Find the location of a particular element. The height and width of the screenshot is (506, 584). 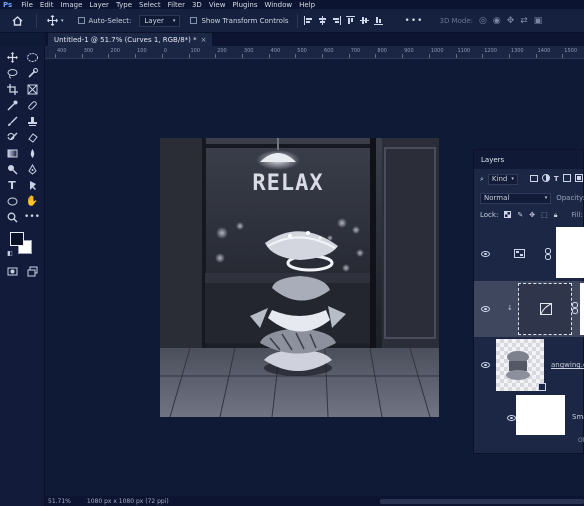

lock-pixels-icon: ✎ is located at coordinates (520, 215).